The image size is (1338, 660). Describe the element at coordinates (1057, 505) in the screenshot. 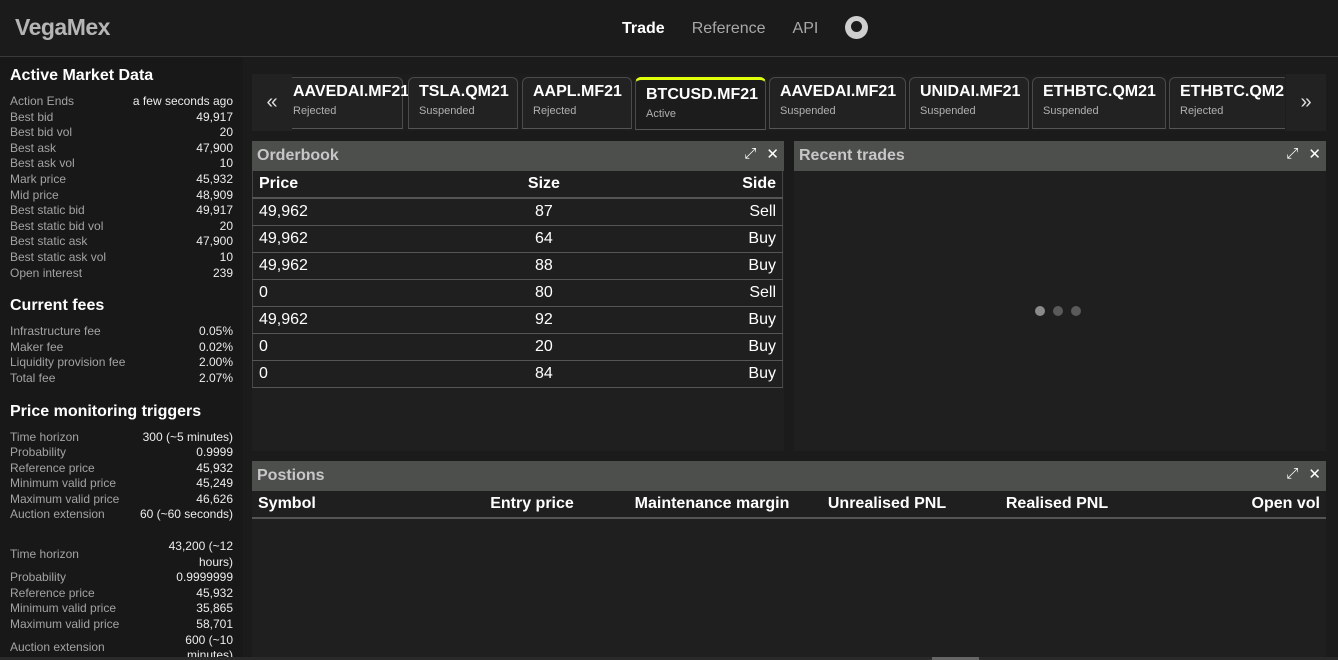

I see `column-header-realised-pnl: Realised PNL` at that location.